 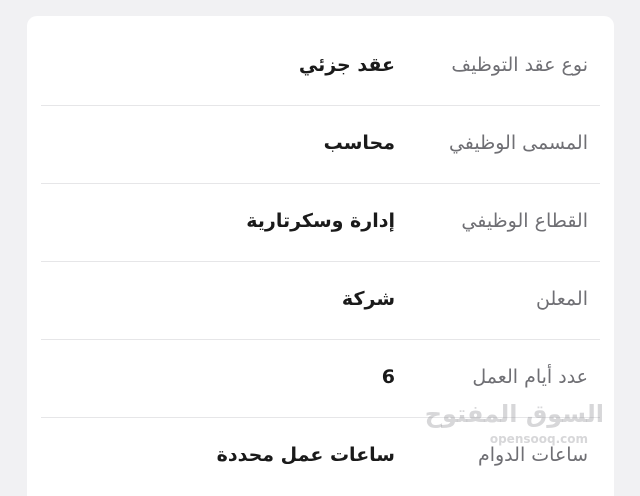 What do you see at coordinates (359, 143) in the screenshot?
I see `detail-value: محاسب` at bounding box center [359, 143].